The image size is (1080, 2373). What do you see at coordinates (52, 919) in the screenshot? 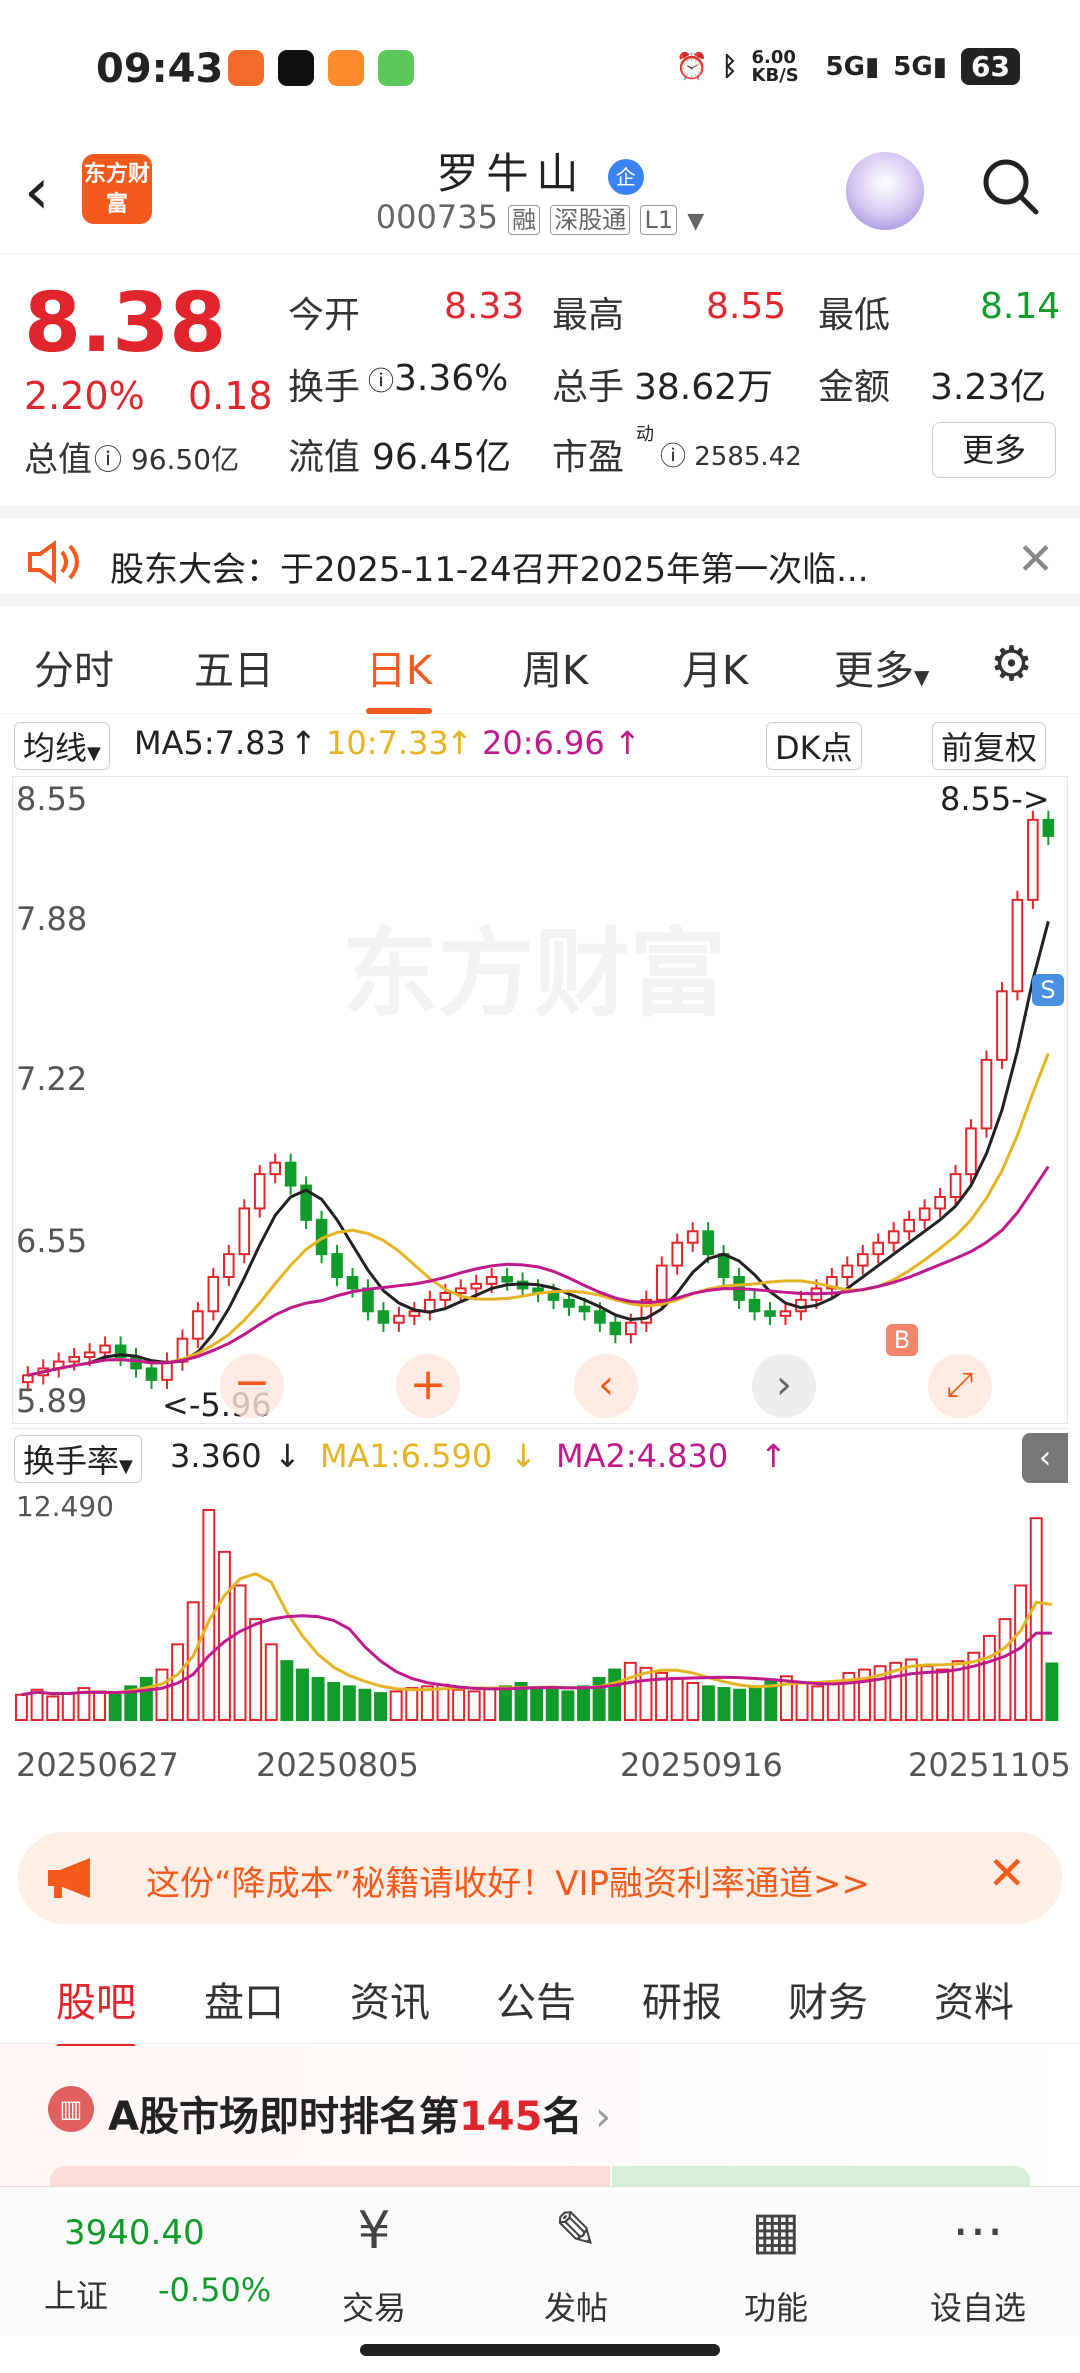
I see `y-tick: 7.88` at bounding box center [52, 919].